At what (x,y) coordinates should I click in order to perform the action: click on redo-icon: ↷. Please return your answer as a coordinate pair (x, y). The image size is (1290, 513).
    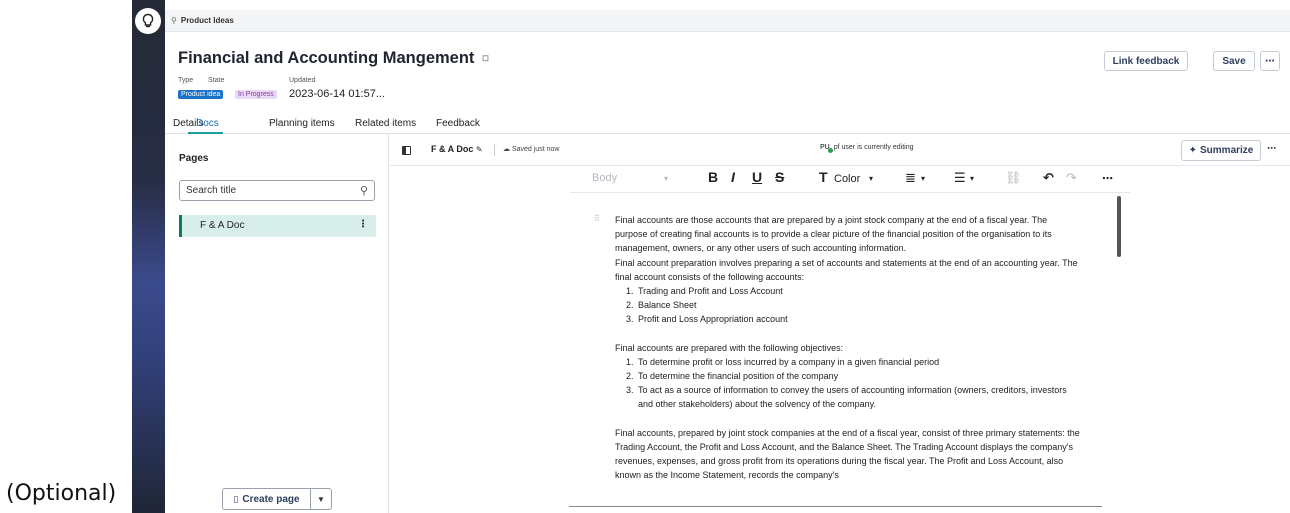
    Looking at the image, I should click on (1071, 178).